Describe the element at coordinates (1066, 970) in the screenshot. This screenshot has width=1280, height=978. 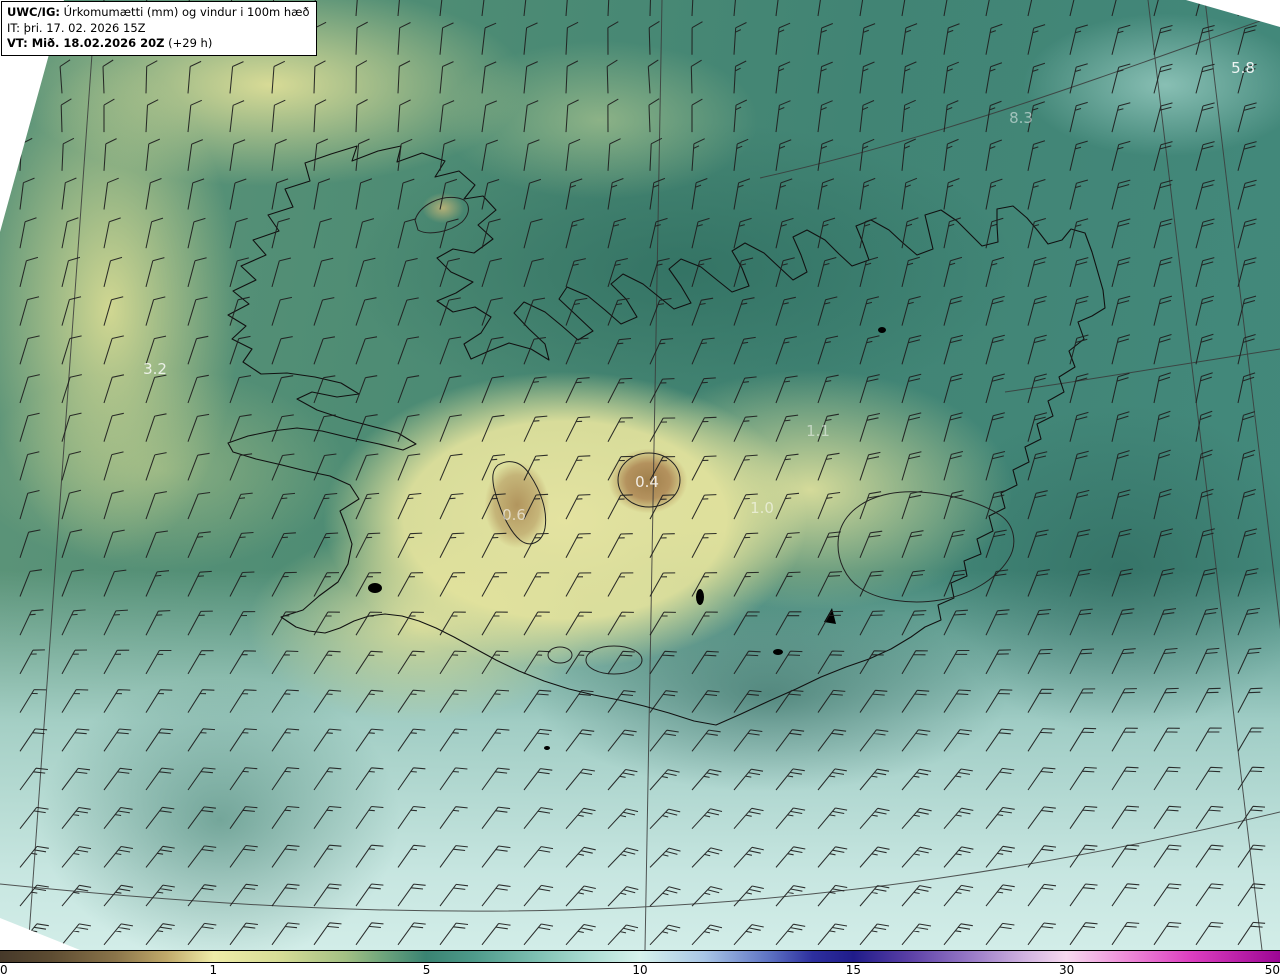
I see `colorbar-tick-label: 30` at that location.